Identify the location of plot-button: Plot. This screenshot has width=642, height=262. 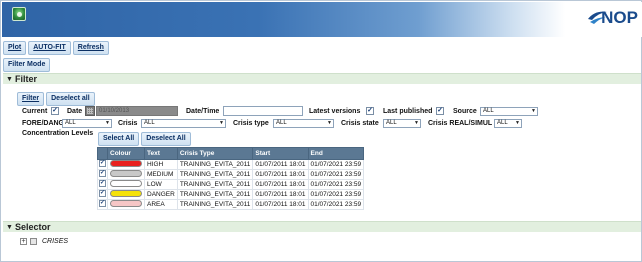
(15, 48).